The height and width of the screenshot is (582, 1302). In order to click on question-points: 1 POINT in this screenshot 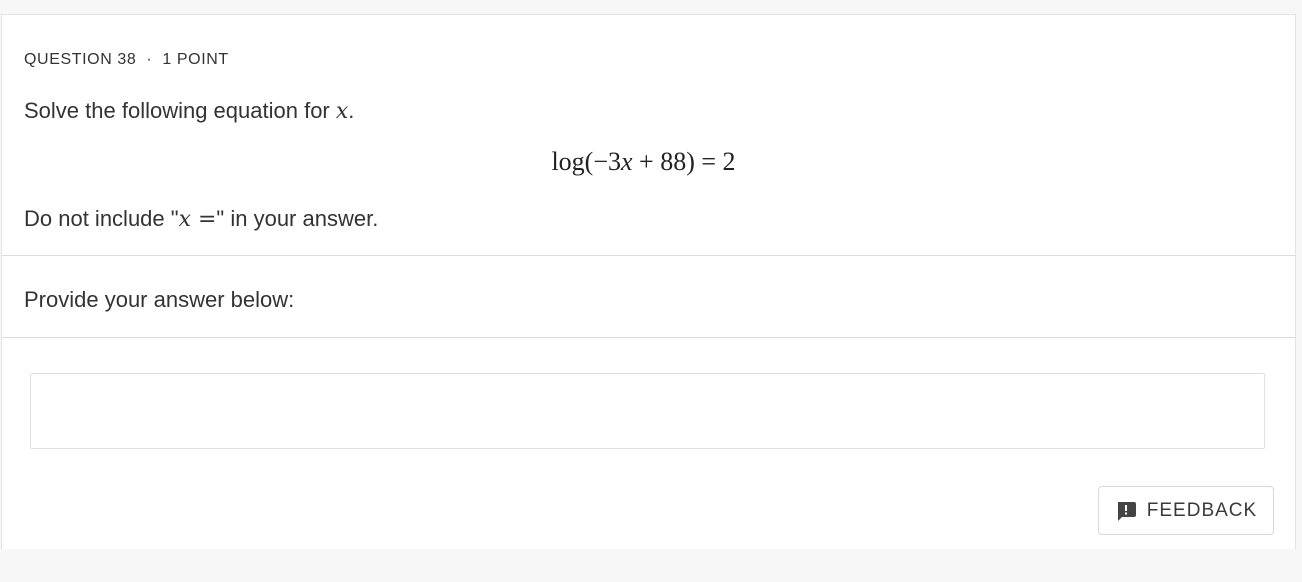, I will do `click(195, 59)`.